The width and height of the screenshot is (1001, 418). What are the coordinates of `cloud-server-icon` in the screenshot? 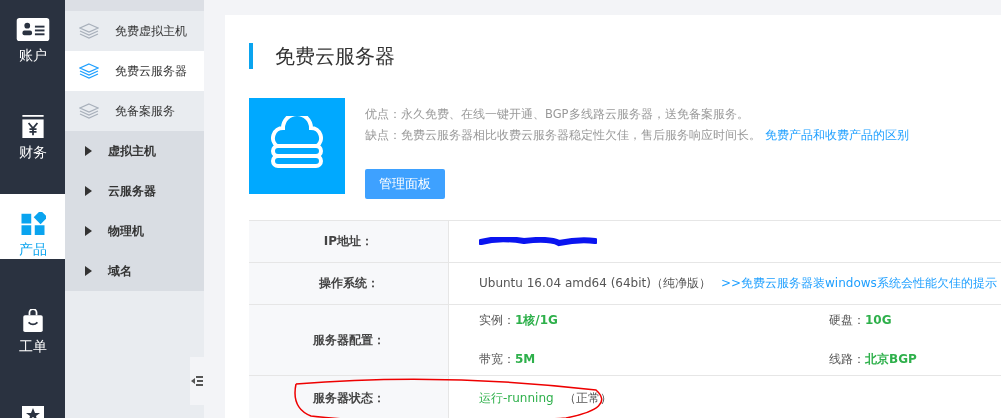 It's located at (297, 146).